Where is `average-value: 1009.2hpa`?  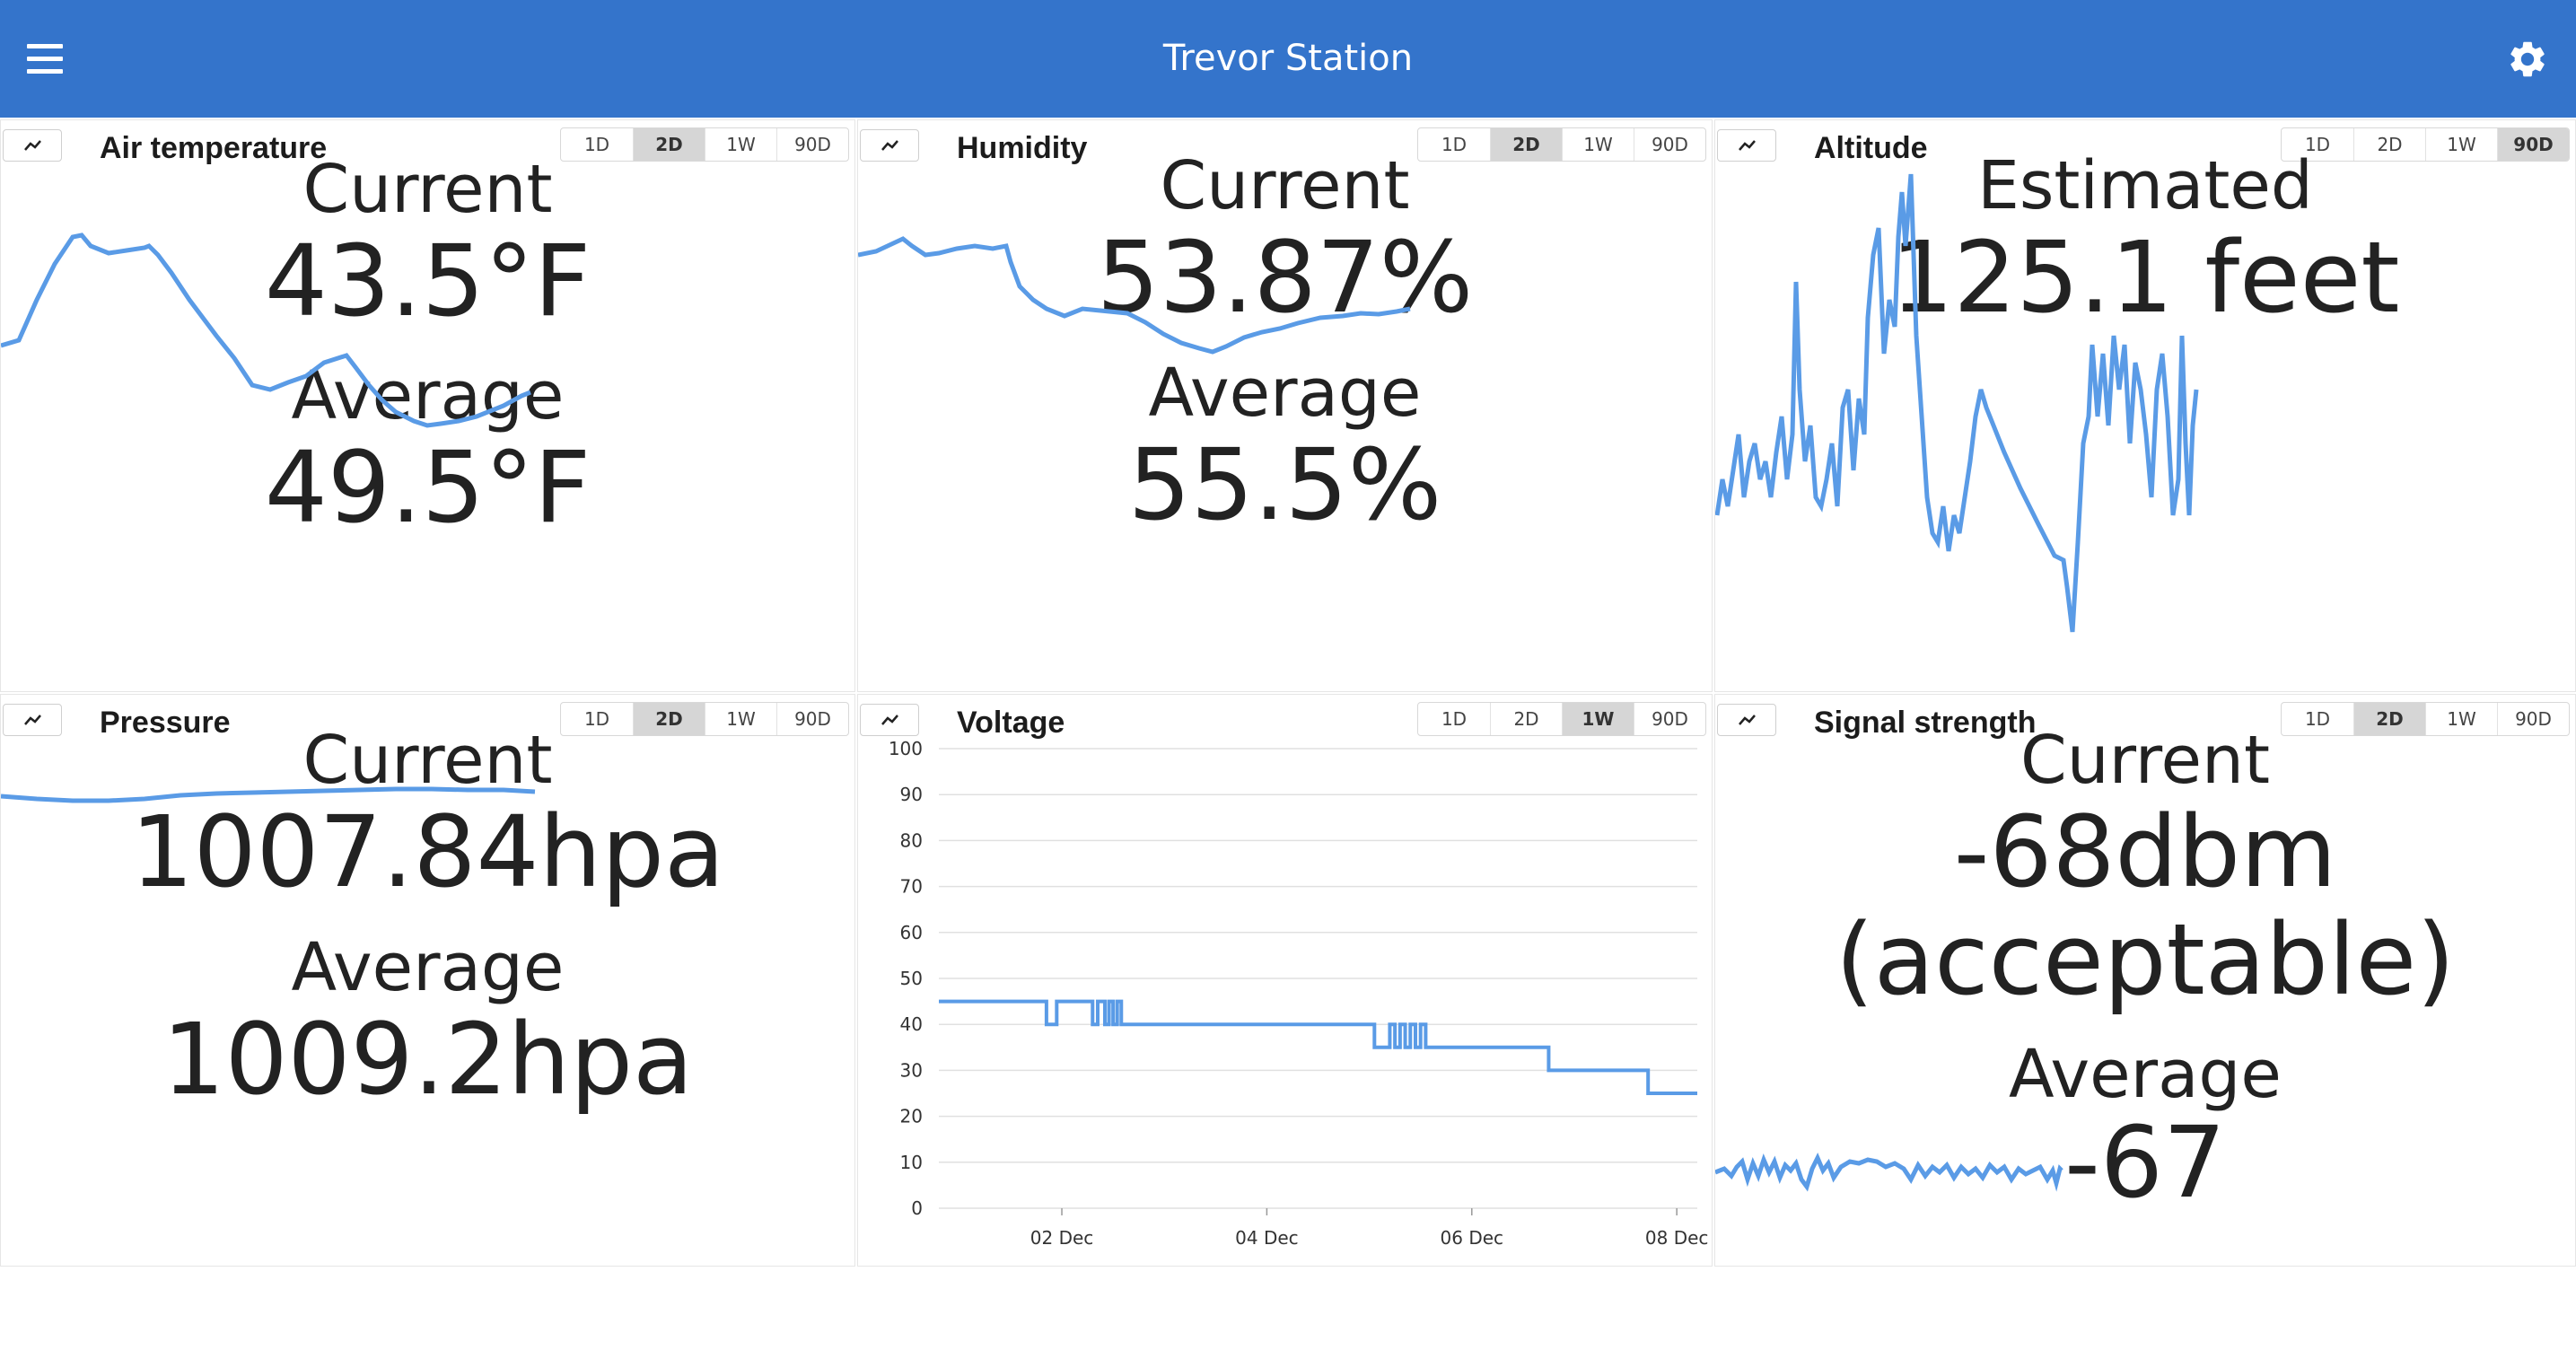
average-value: 1009.2hpa is located at coordinates (428, 1059).